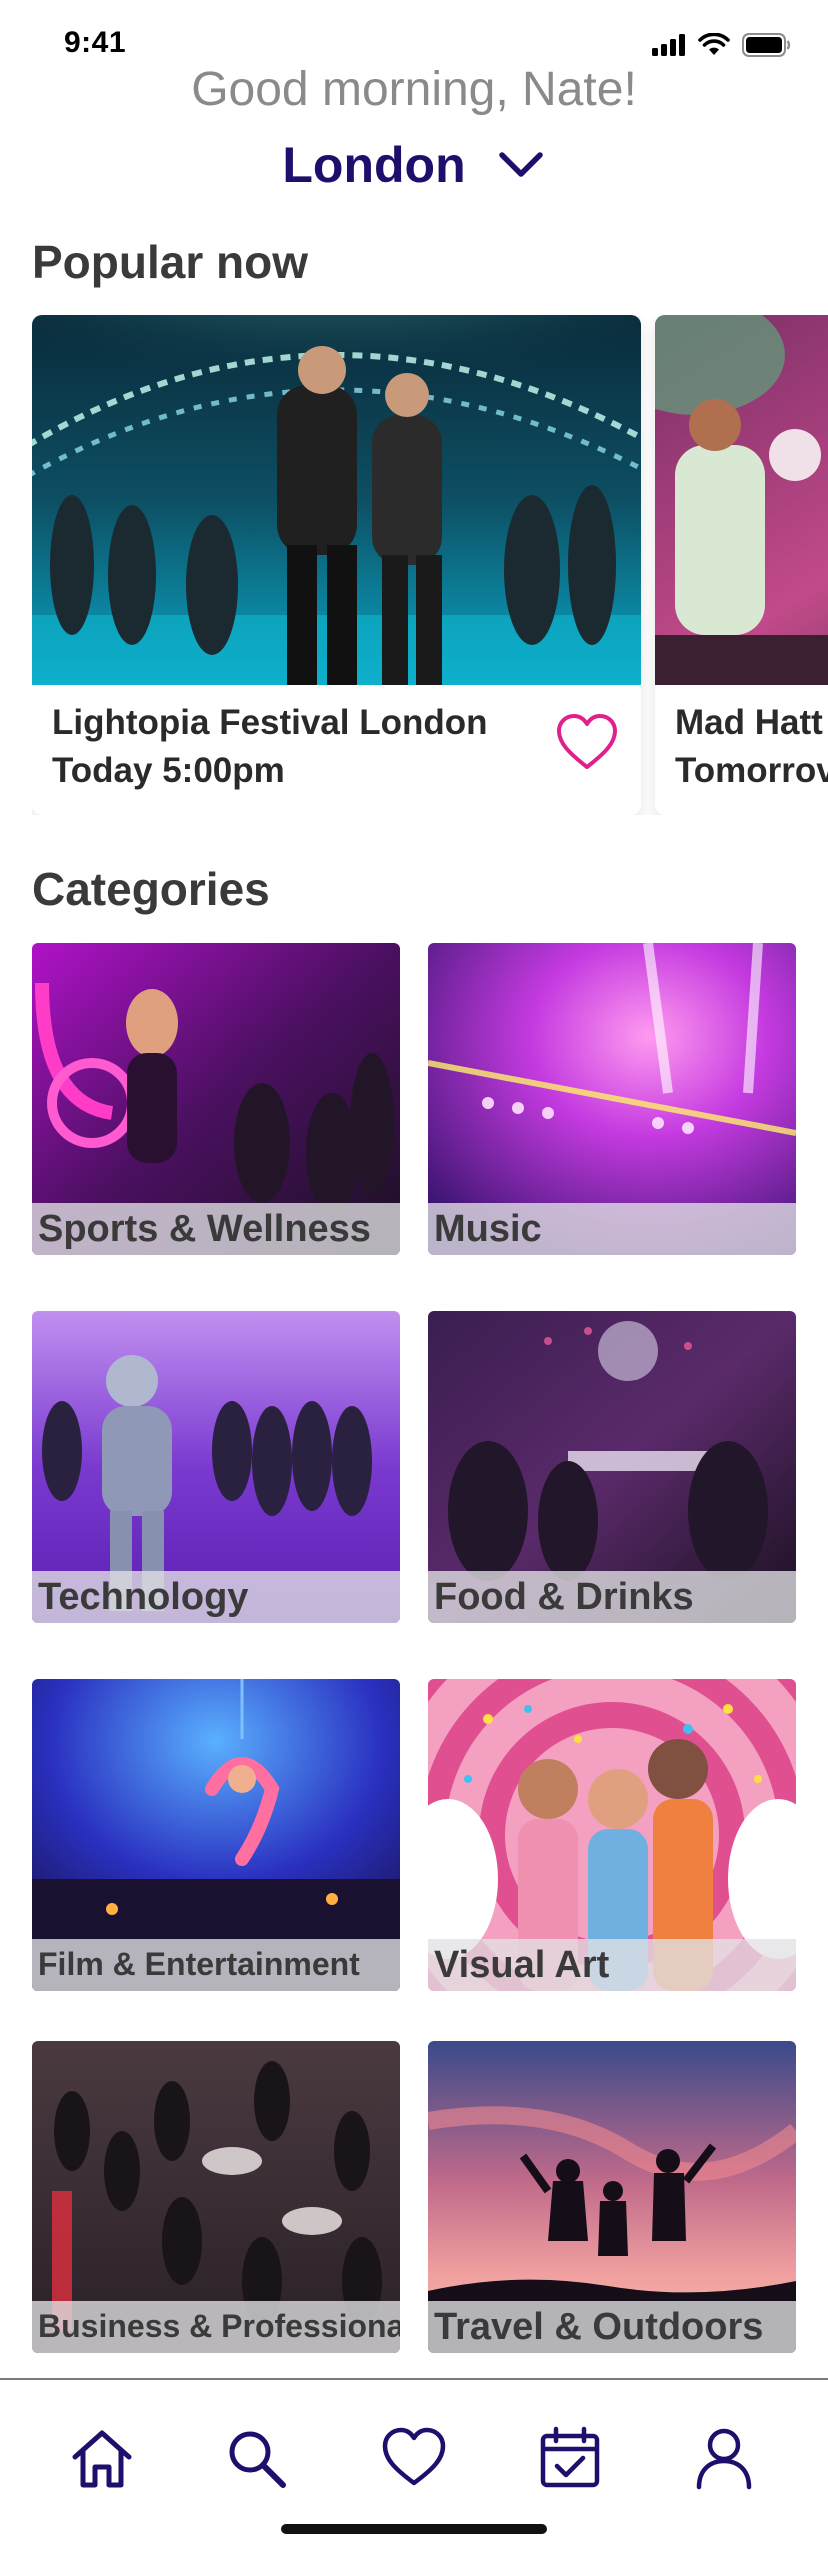 The height and width of the screenshot is (2550, 828). Describe the element at coordinates (204, 1229) in the screenshot. I see `category-label: Sports & Wellness` at that location.